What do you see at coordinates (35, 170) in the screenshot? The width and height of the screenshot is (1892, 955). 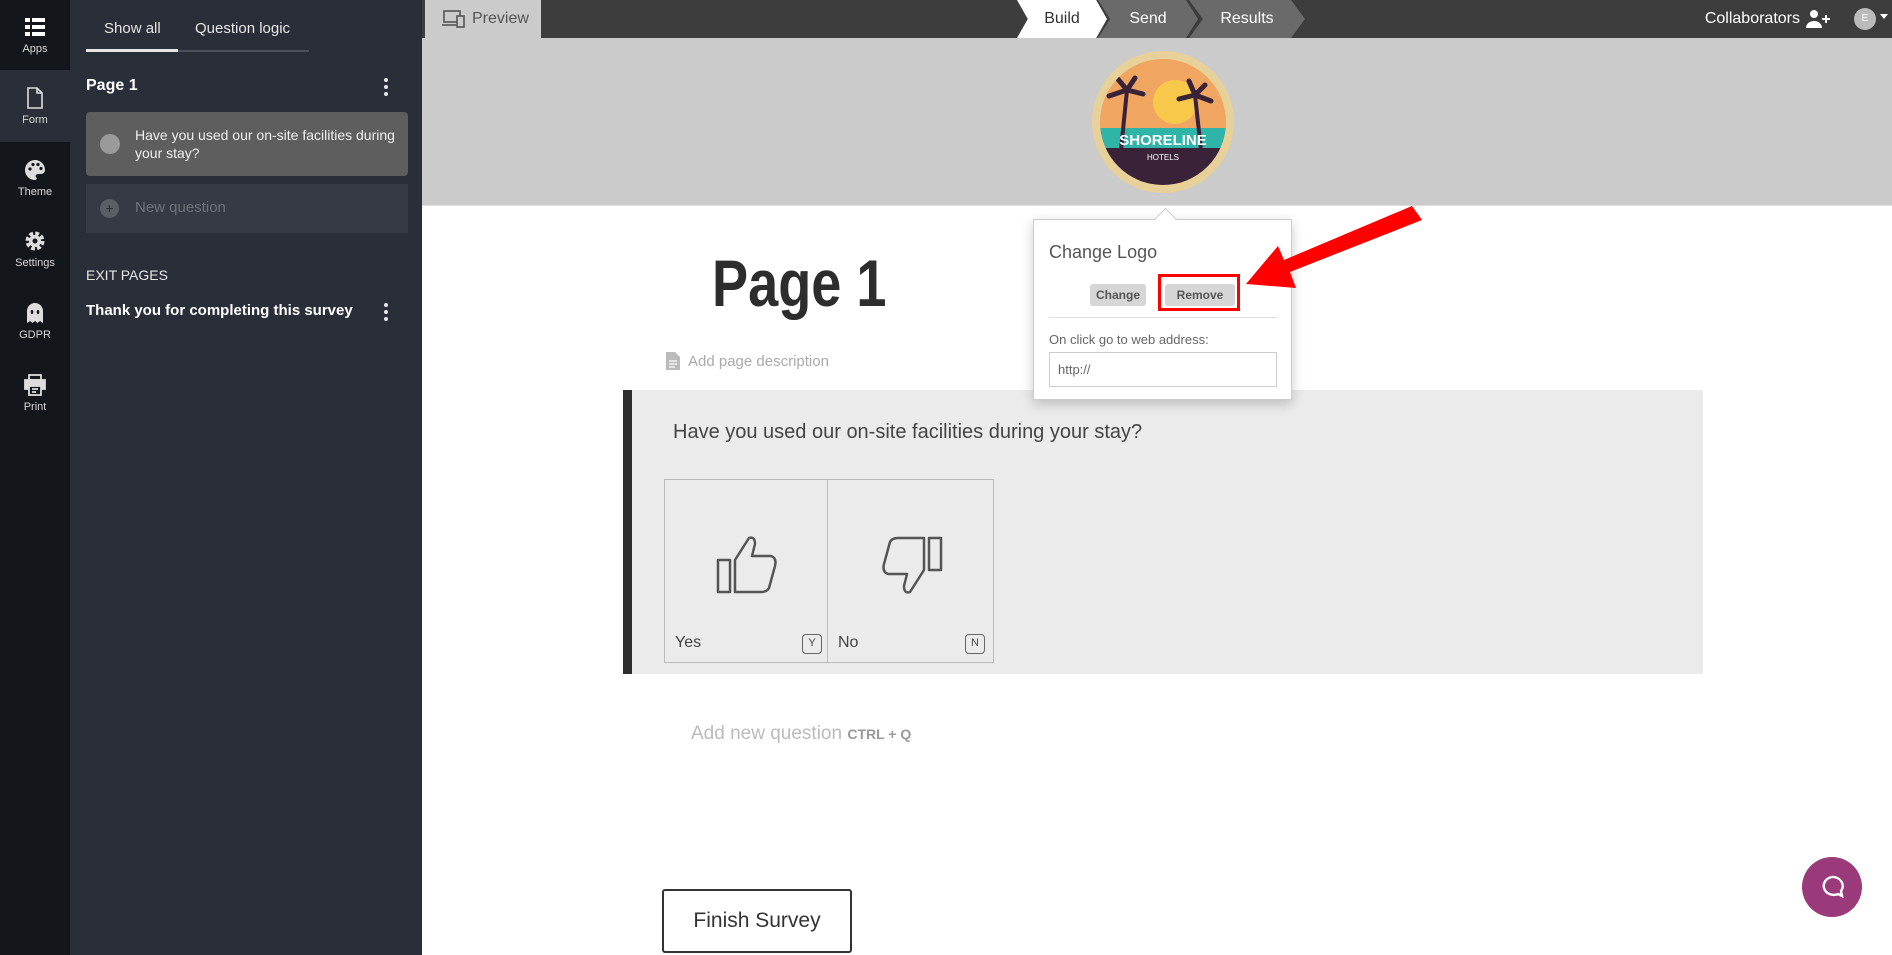 I see `palette-icon` at bounding box center [35, 170].